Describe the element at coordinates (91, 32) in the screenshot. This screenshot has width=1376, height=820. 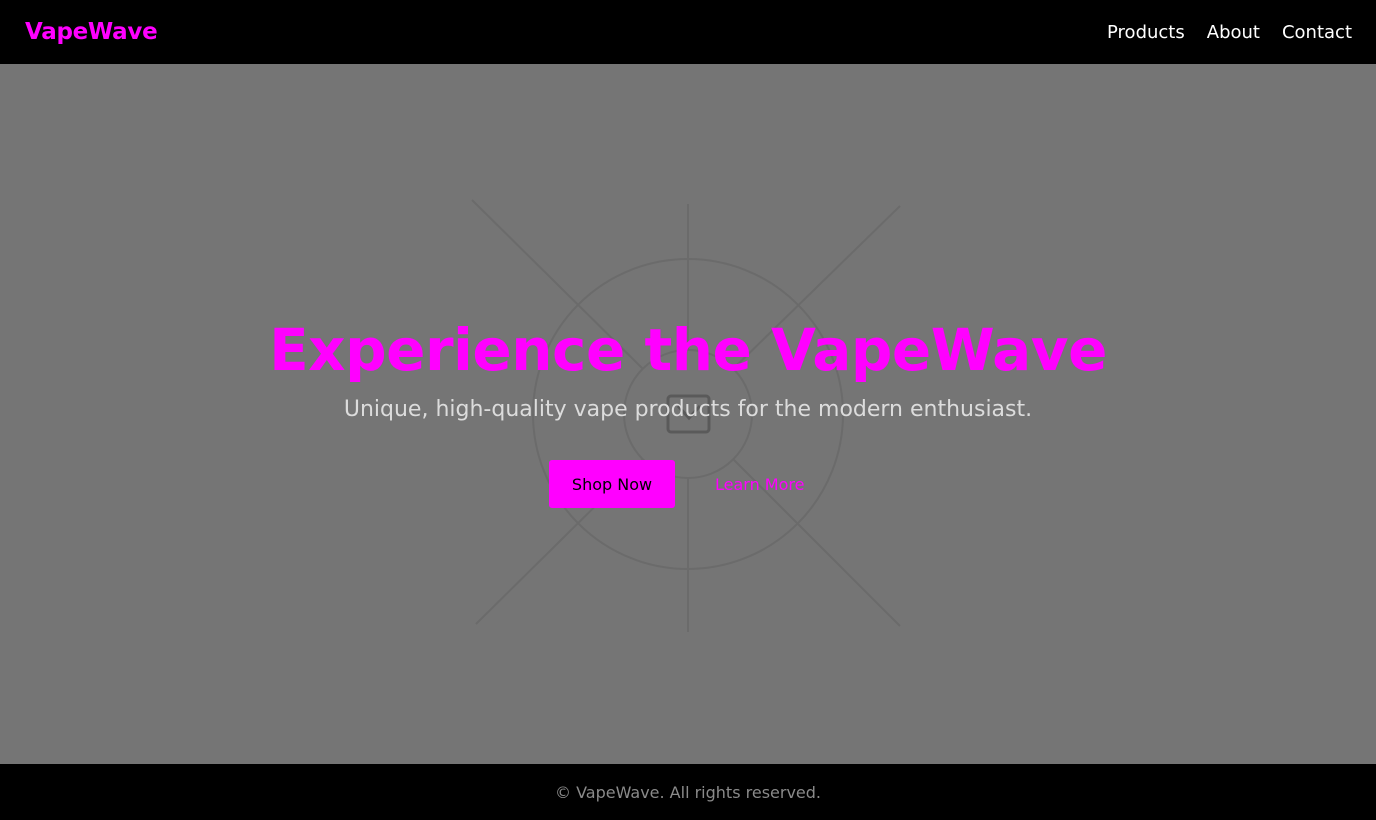
I see `brand-logo: VapeWave` at that location.